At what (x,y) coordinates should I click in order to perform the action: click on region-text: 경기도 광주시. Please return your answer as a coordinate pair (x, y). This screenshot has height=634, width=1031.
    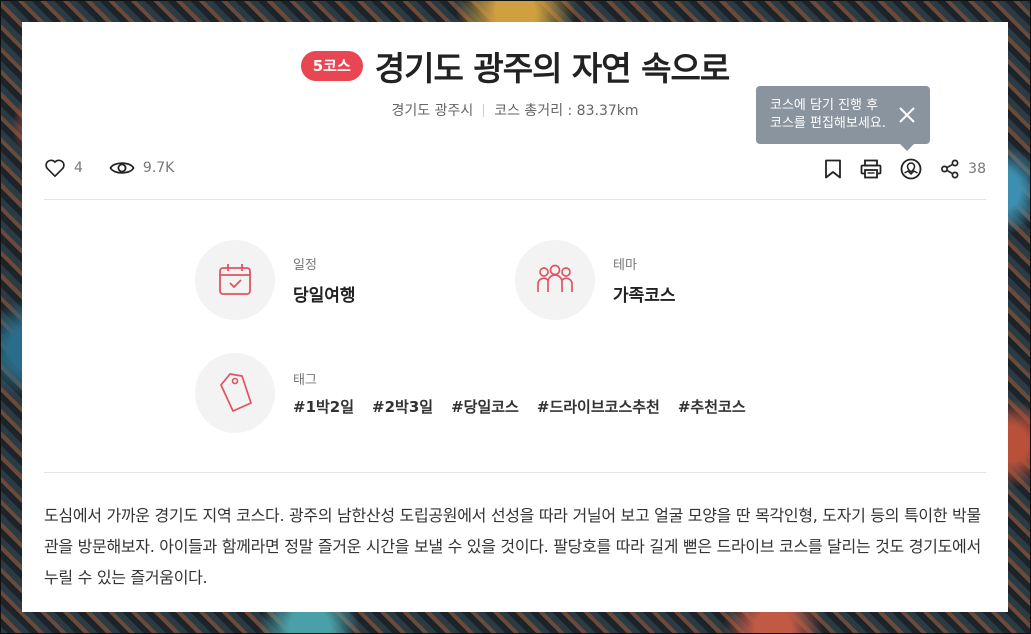
    Looking at the image, I should click on (432, 111).